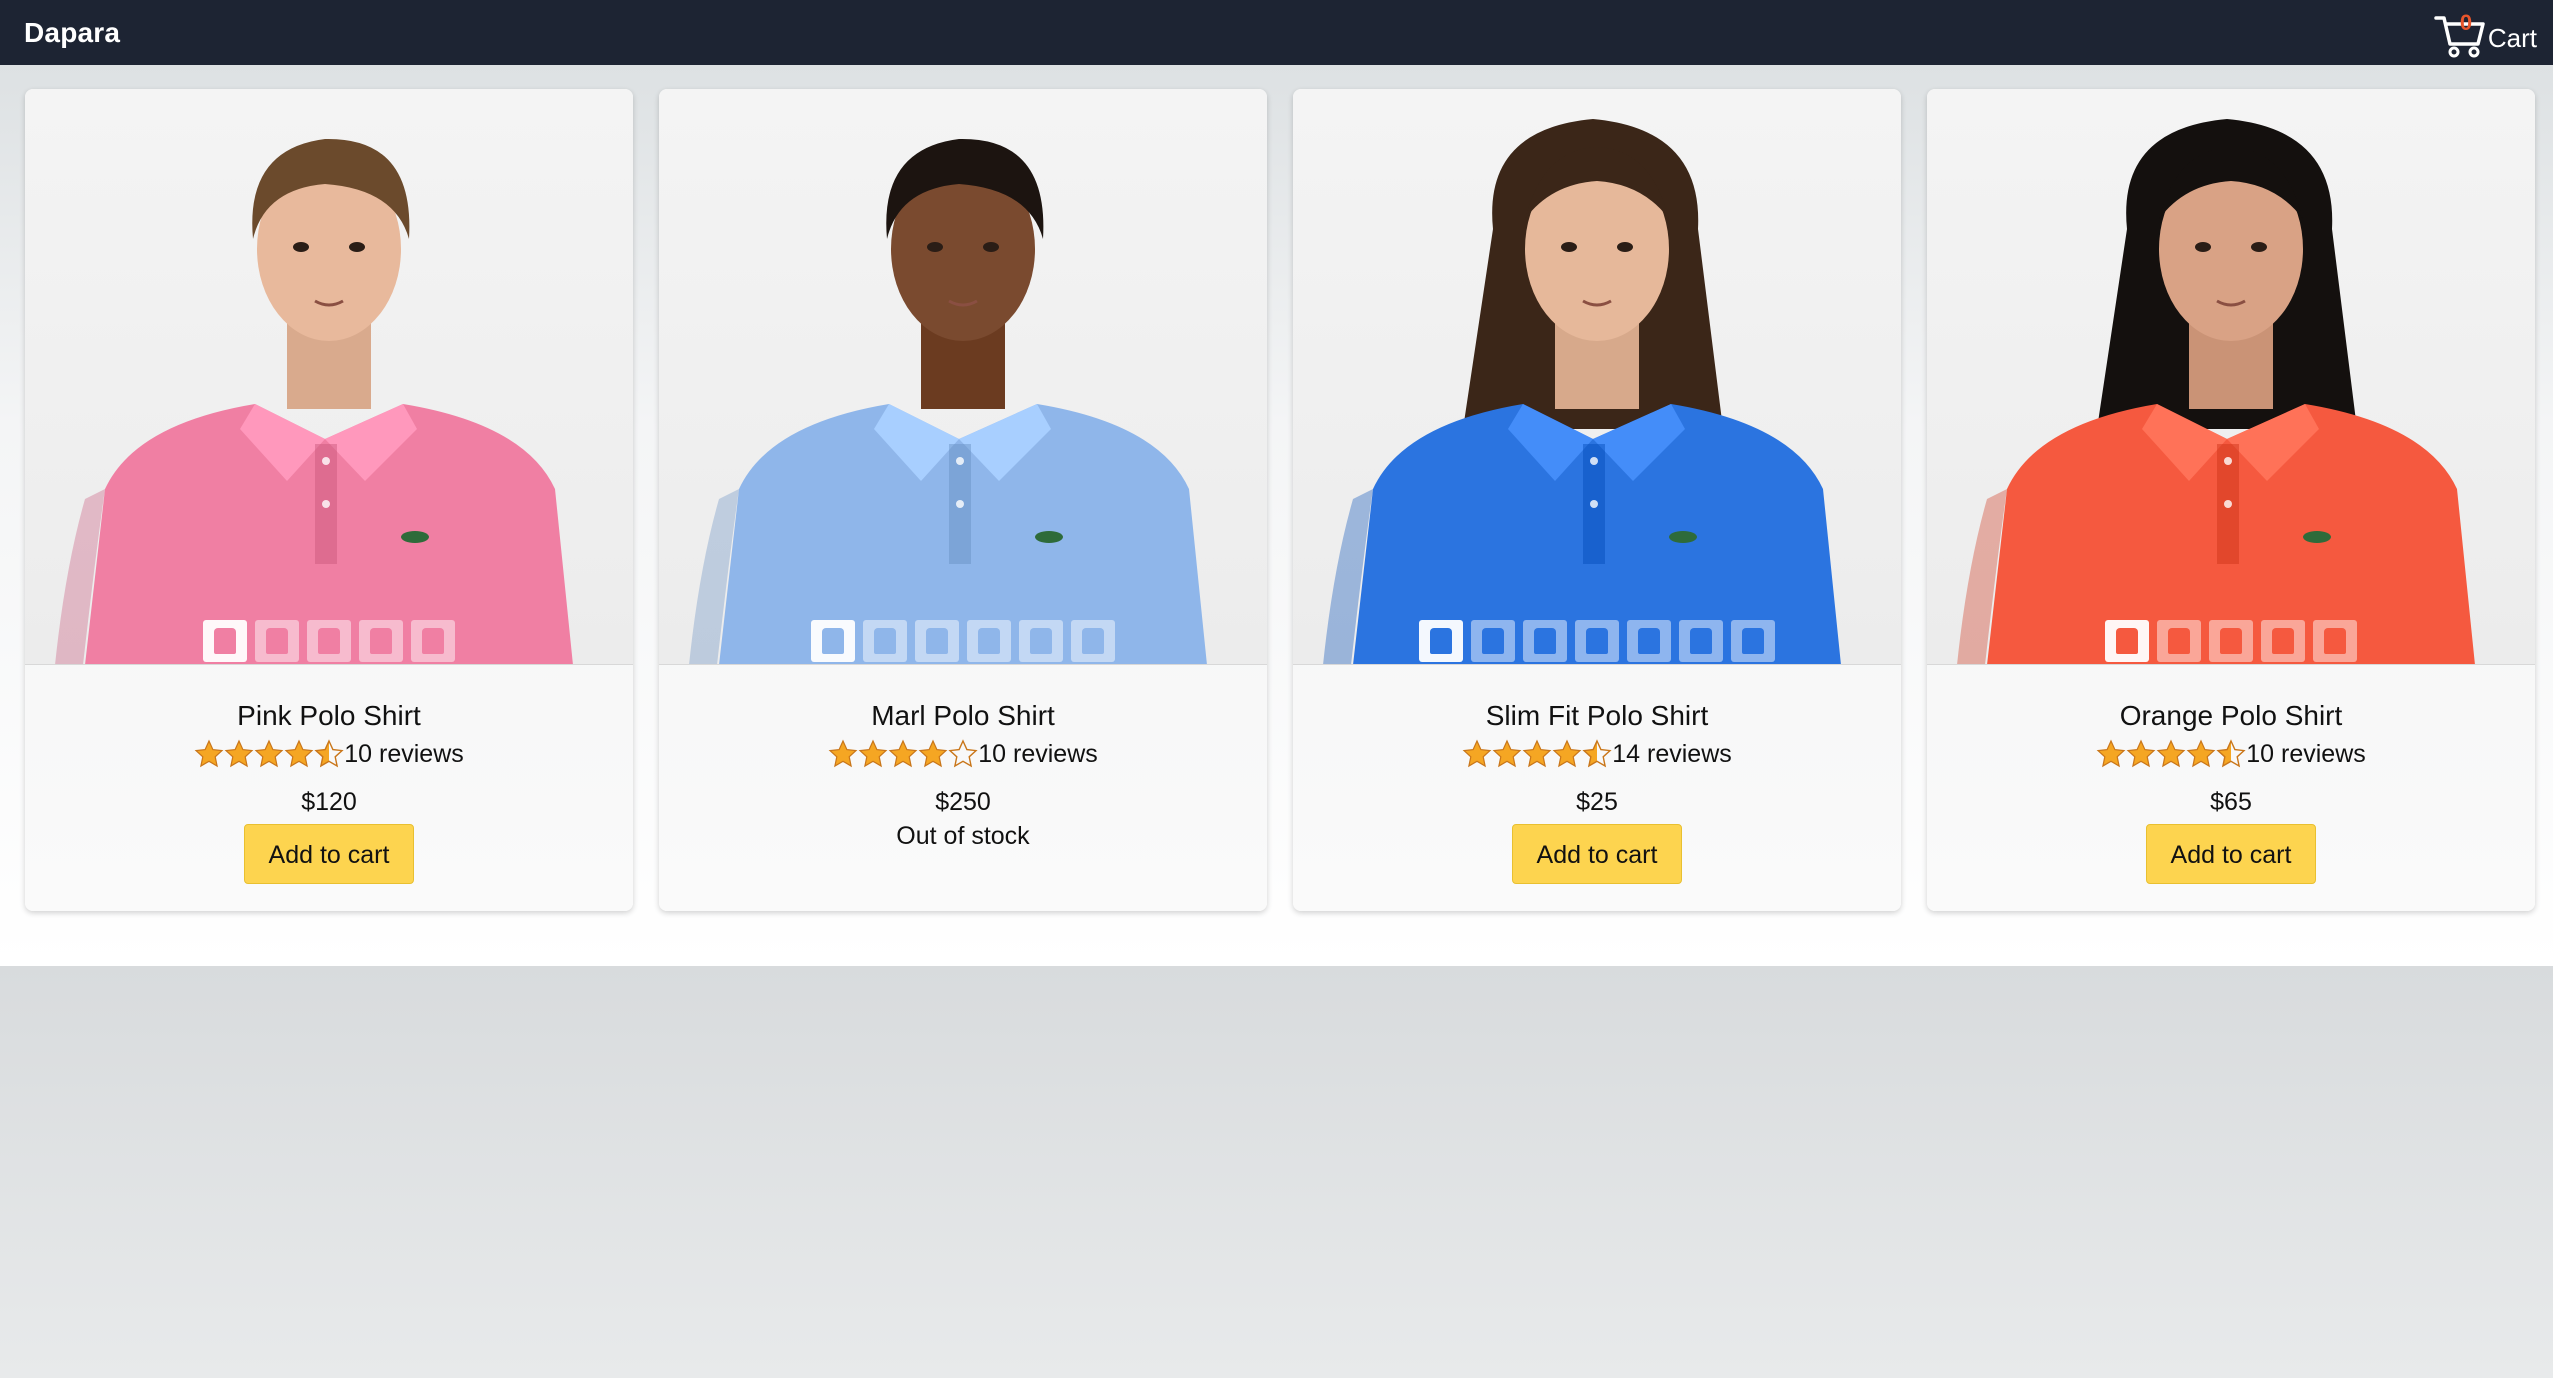  I want to click on review-count: 14 reviews, so click(1672, 753).